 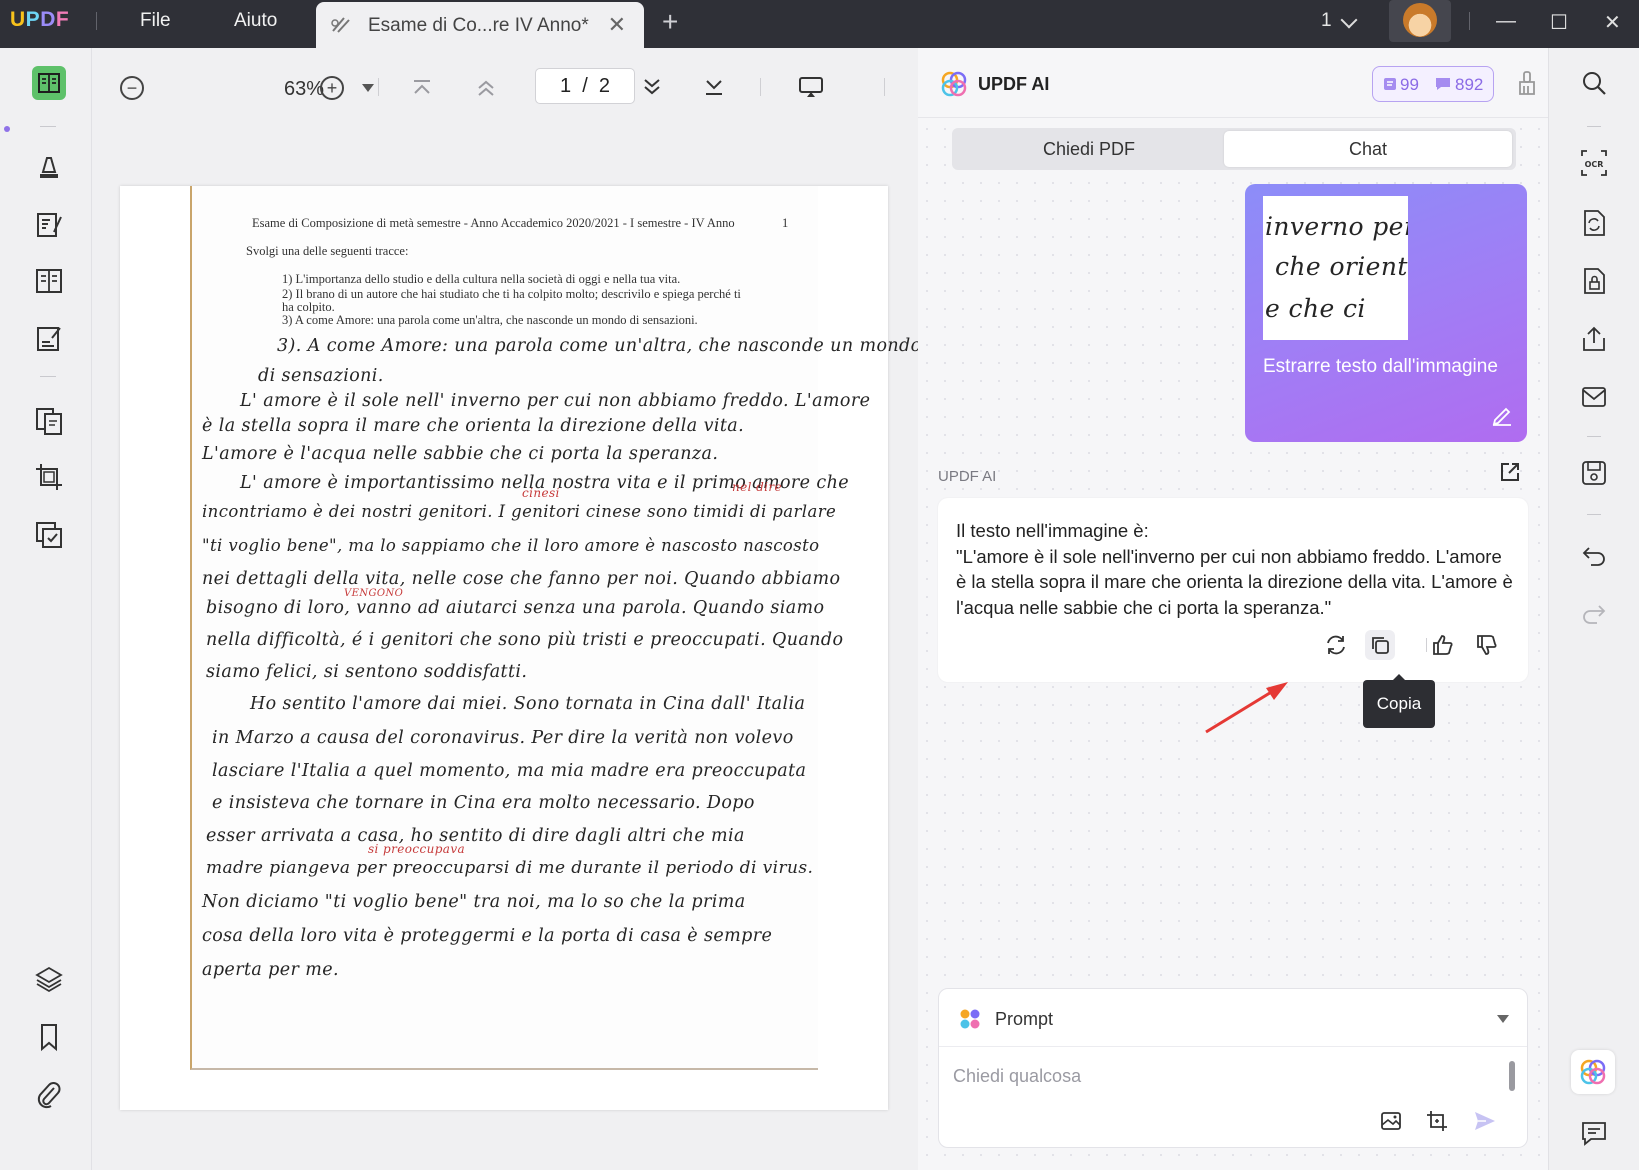 I want to click on bookmark-icon, so click(x=49, y=1037).